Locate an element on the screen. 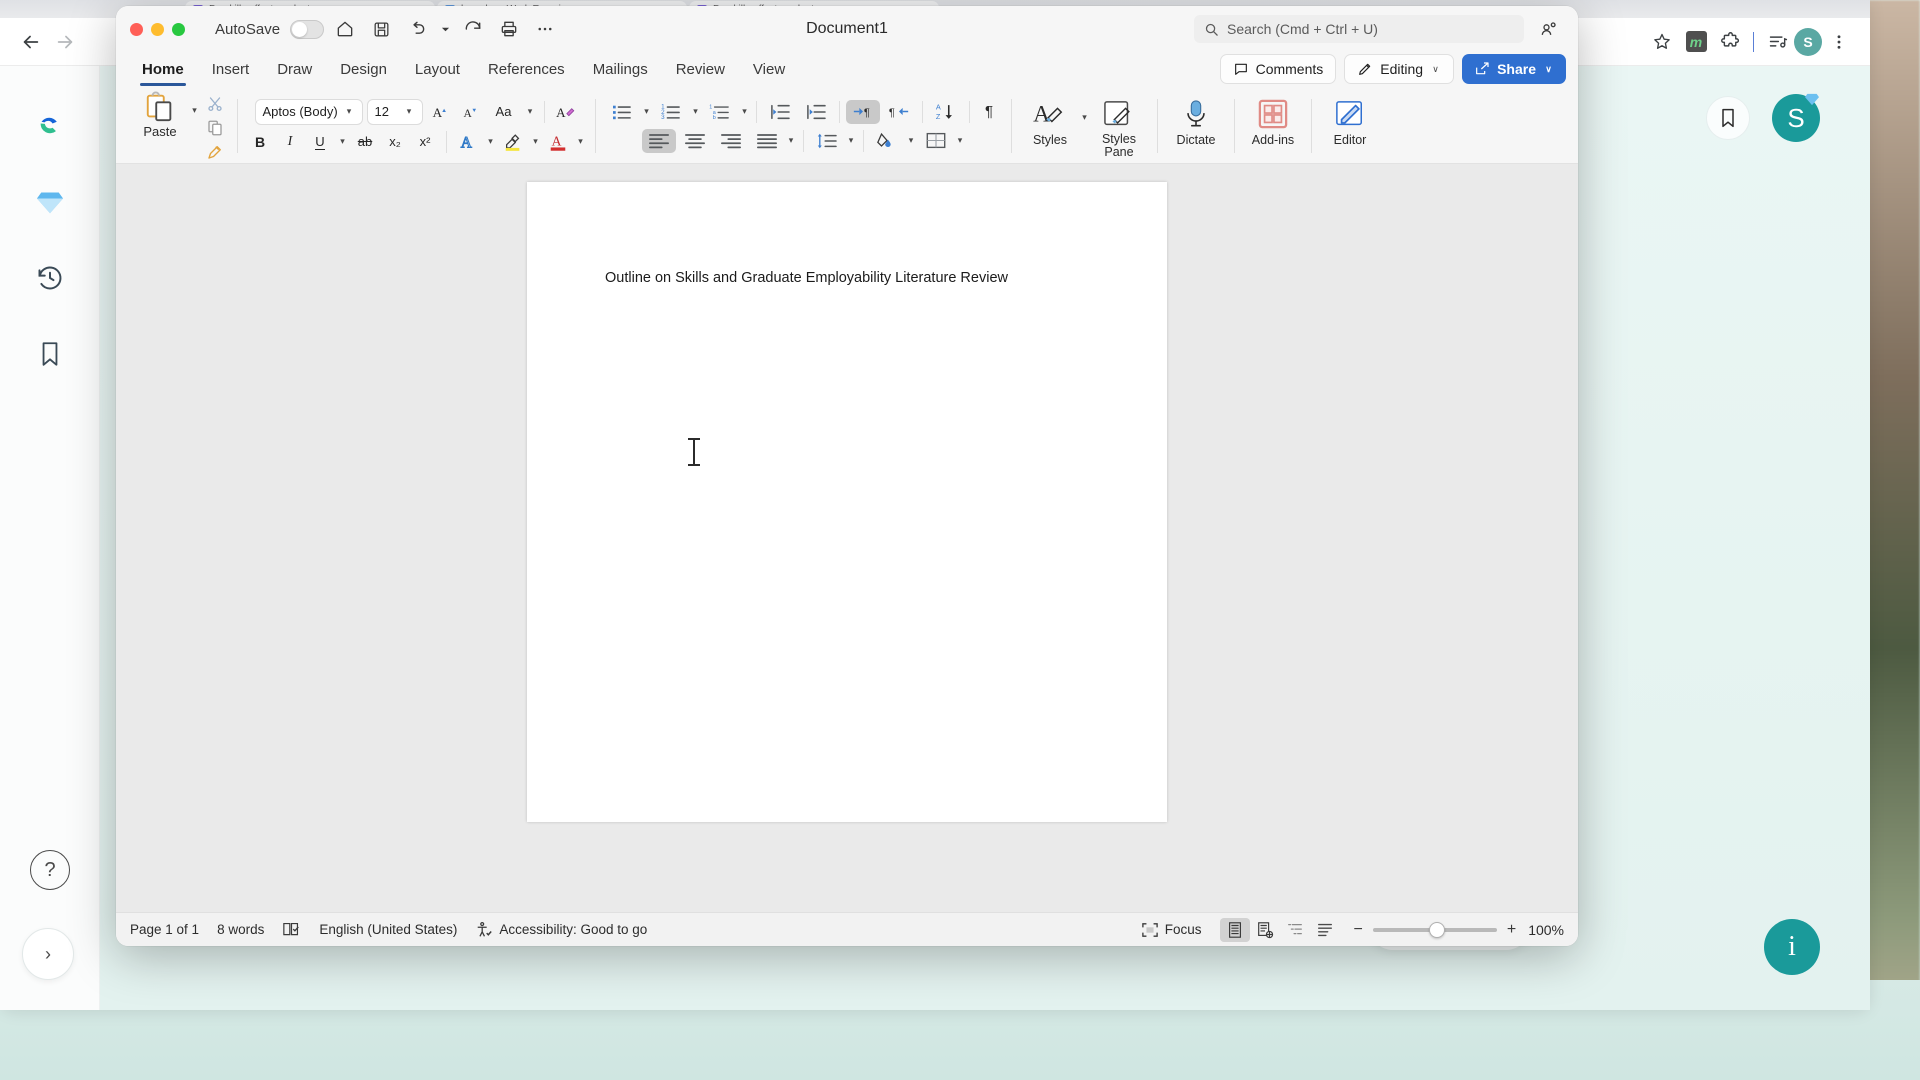 This screenshot has height=1080, width=1920. chevron-down-icon: ∨ is located at coordinates (1548, 69).